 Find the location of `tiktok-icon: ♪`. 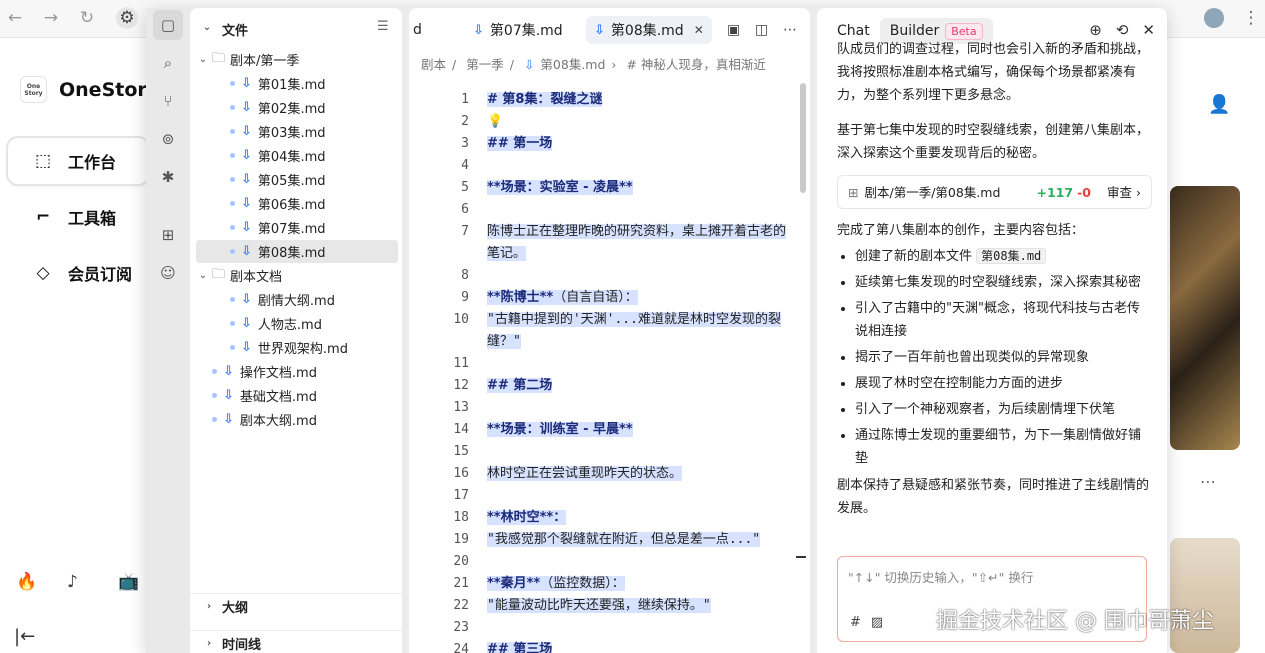

tiktok-icon: ♪ is located at coordinates (72, 582).